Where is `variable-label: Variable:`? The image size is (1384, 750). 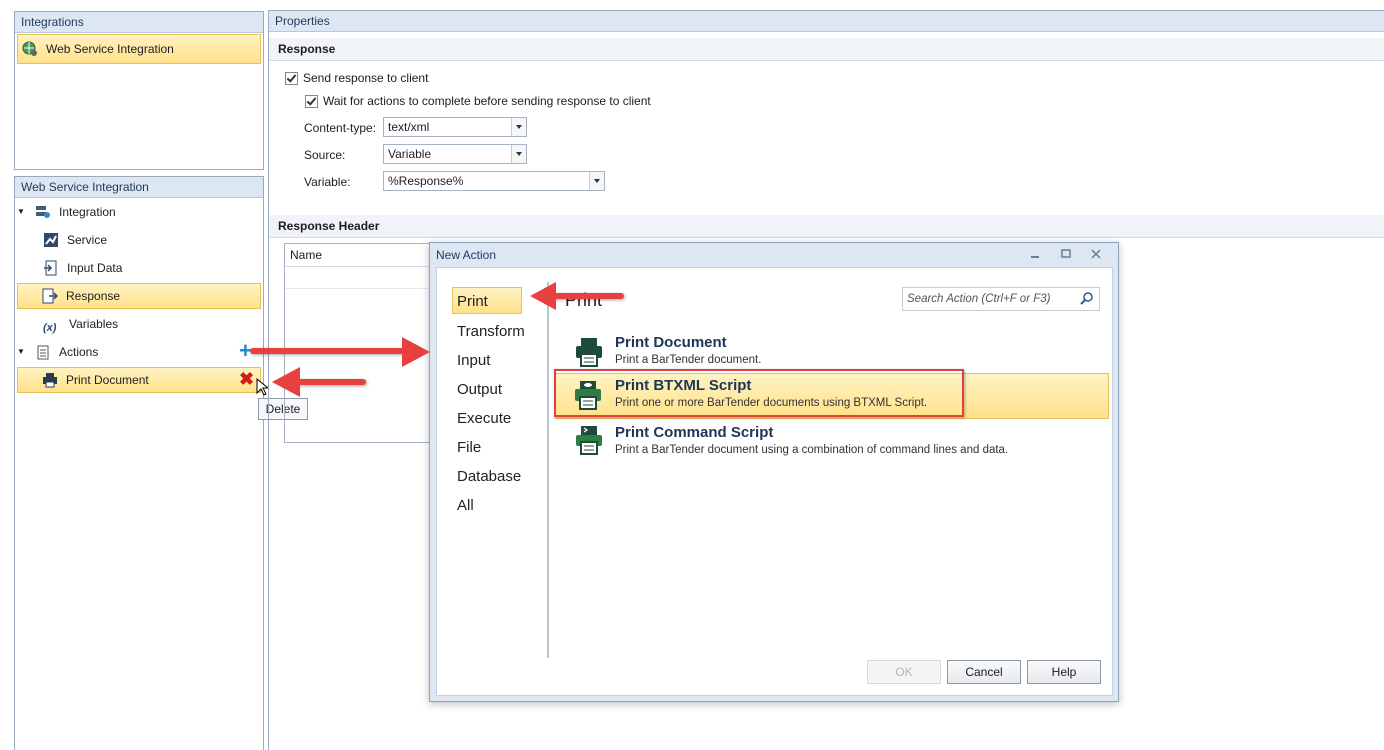
variable-label: Variable: is located at coordinates (327, 182).